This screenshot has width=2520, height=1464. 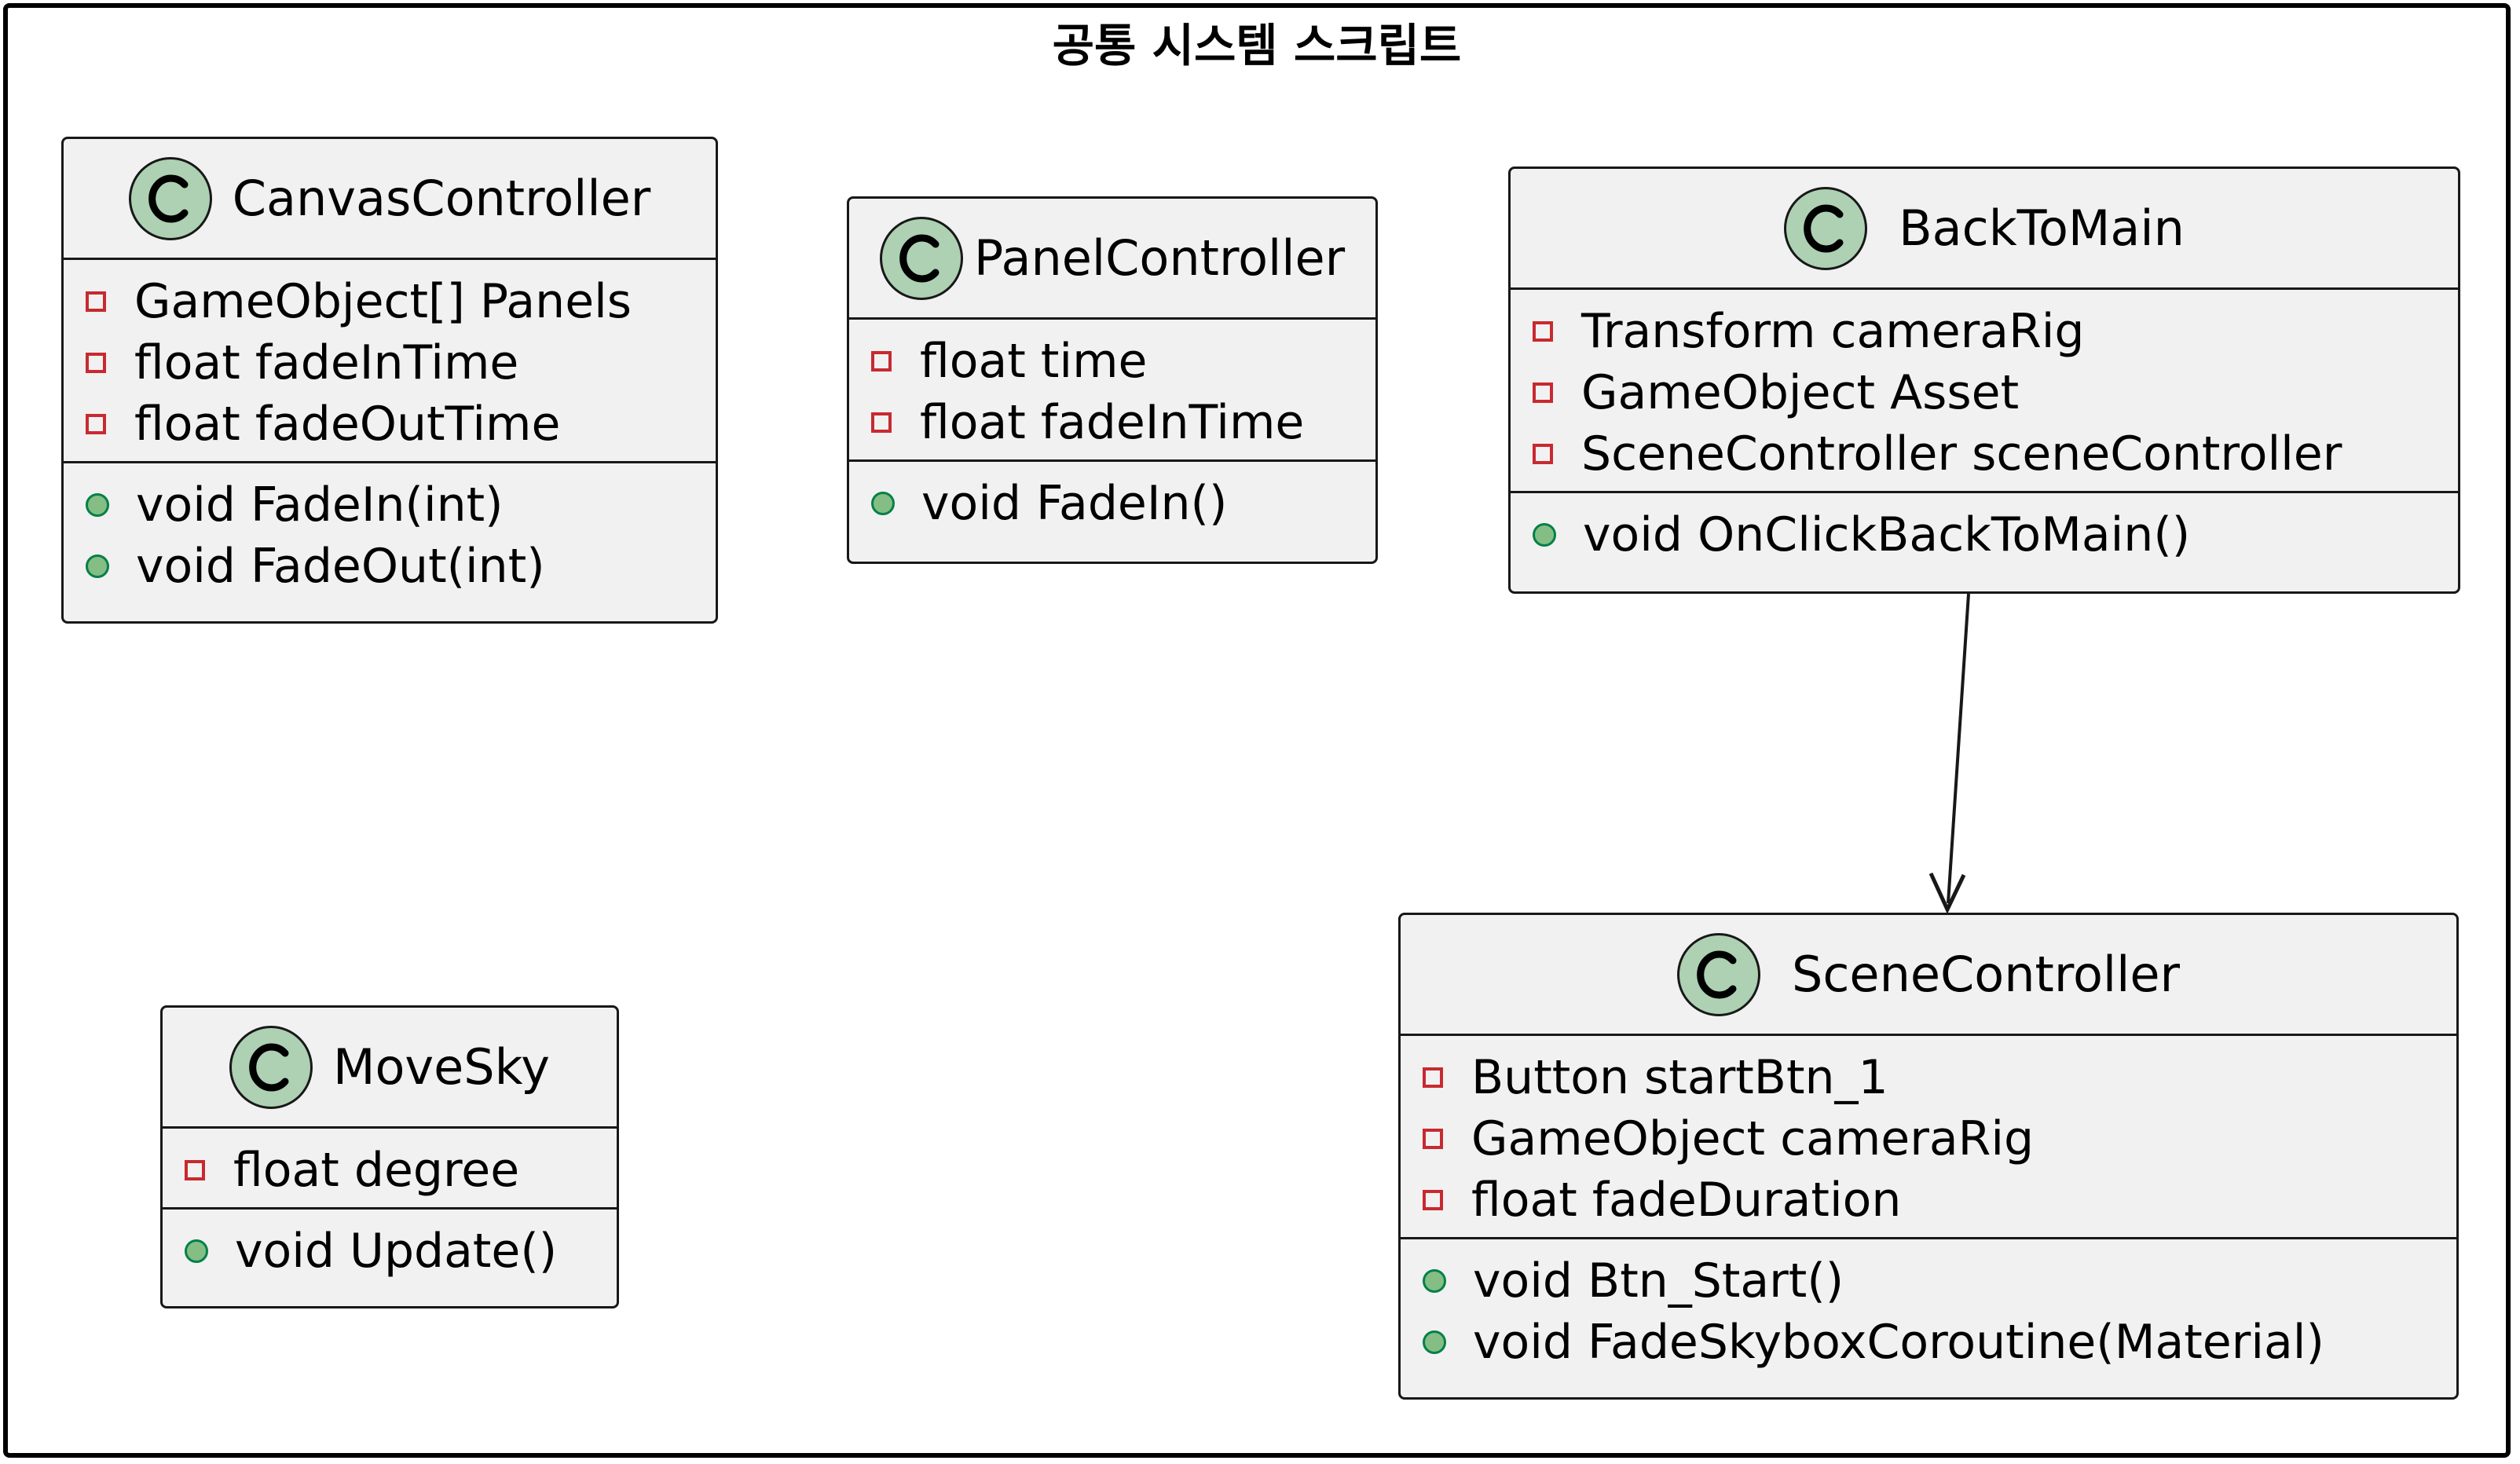 I want to click on association-arrow, so click(x=1949, y=753).